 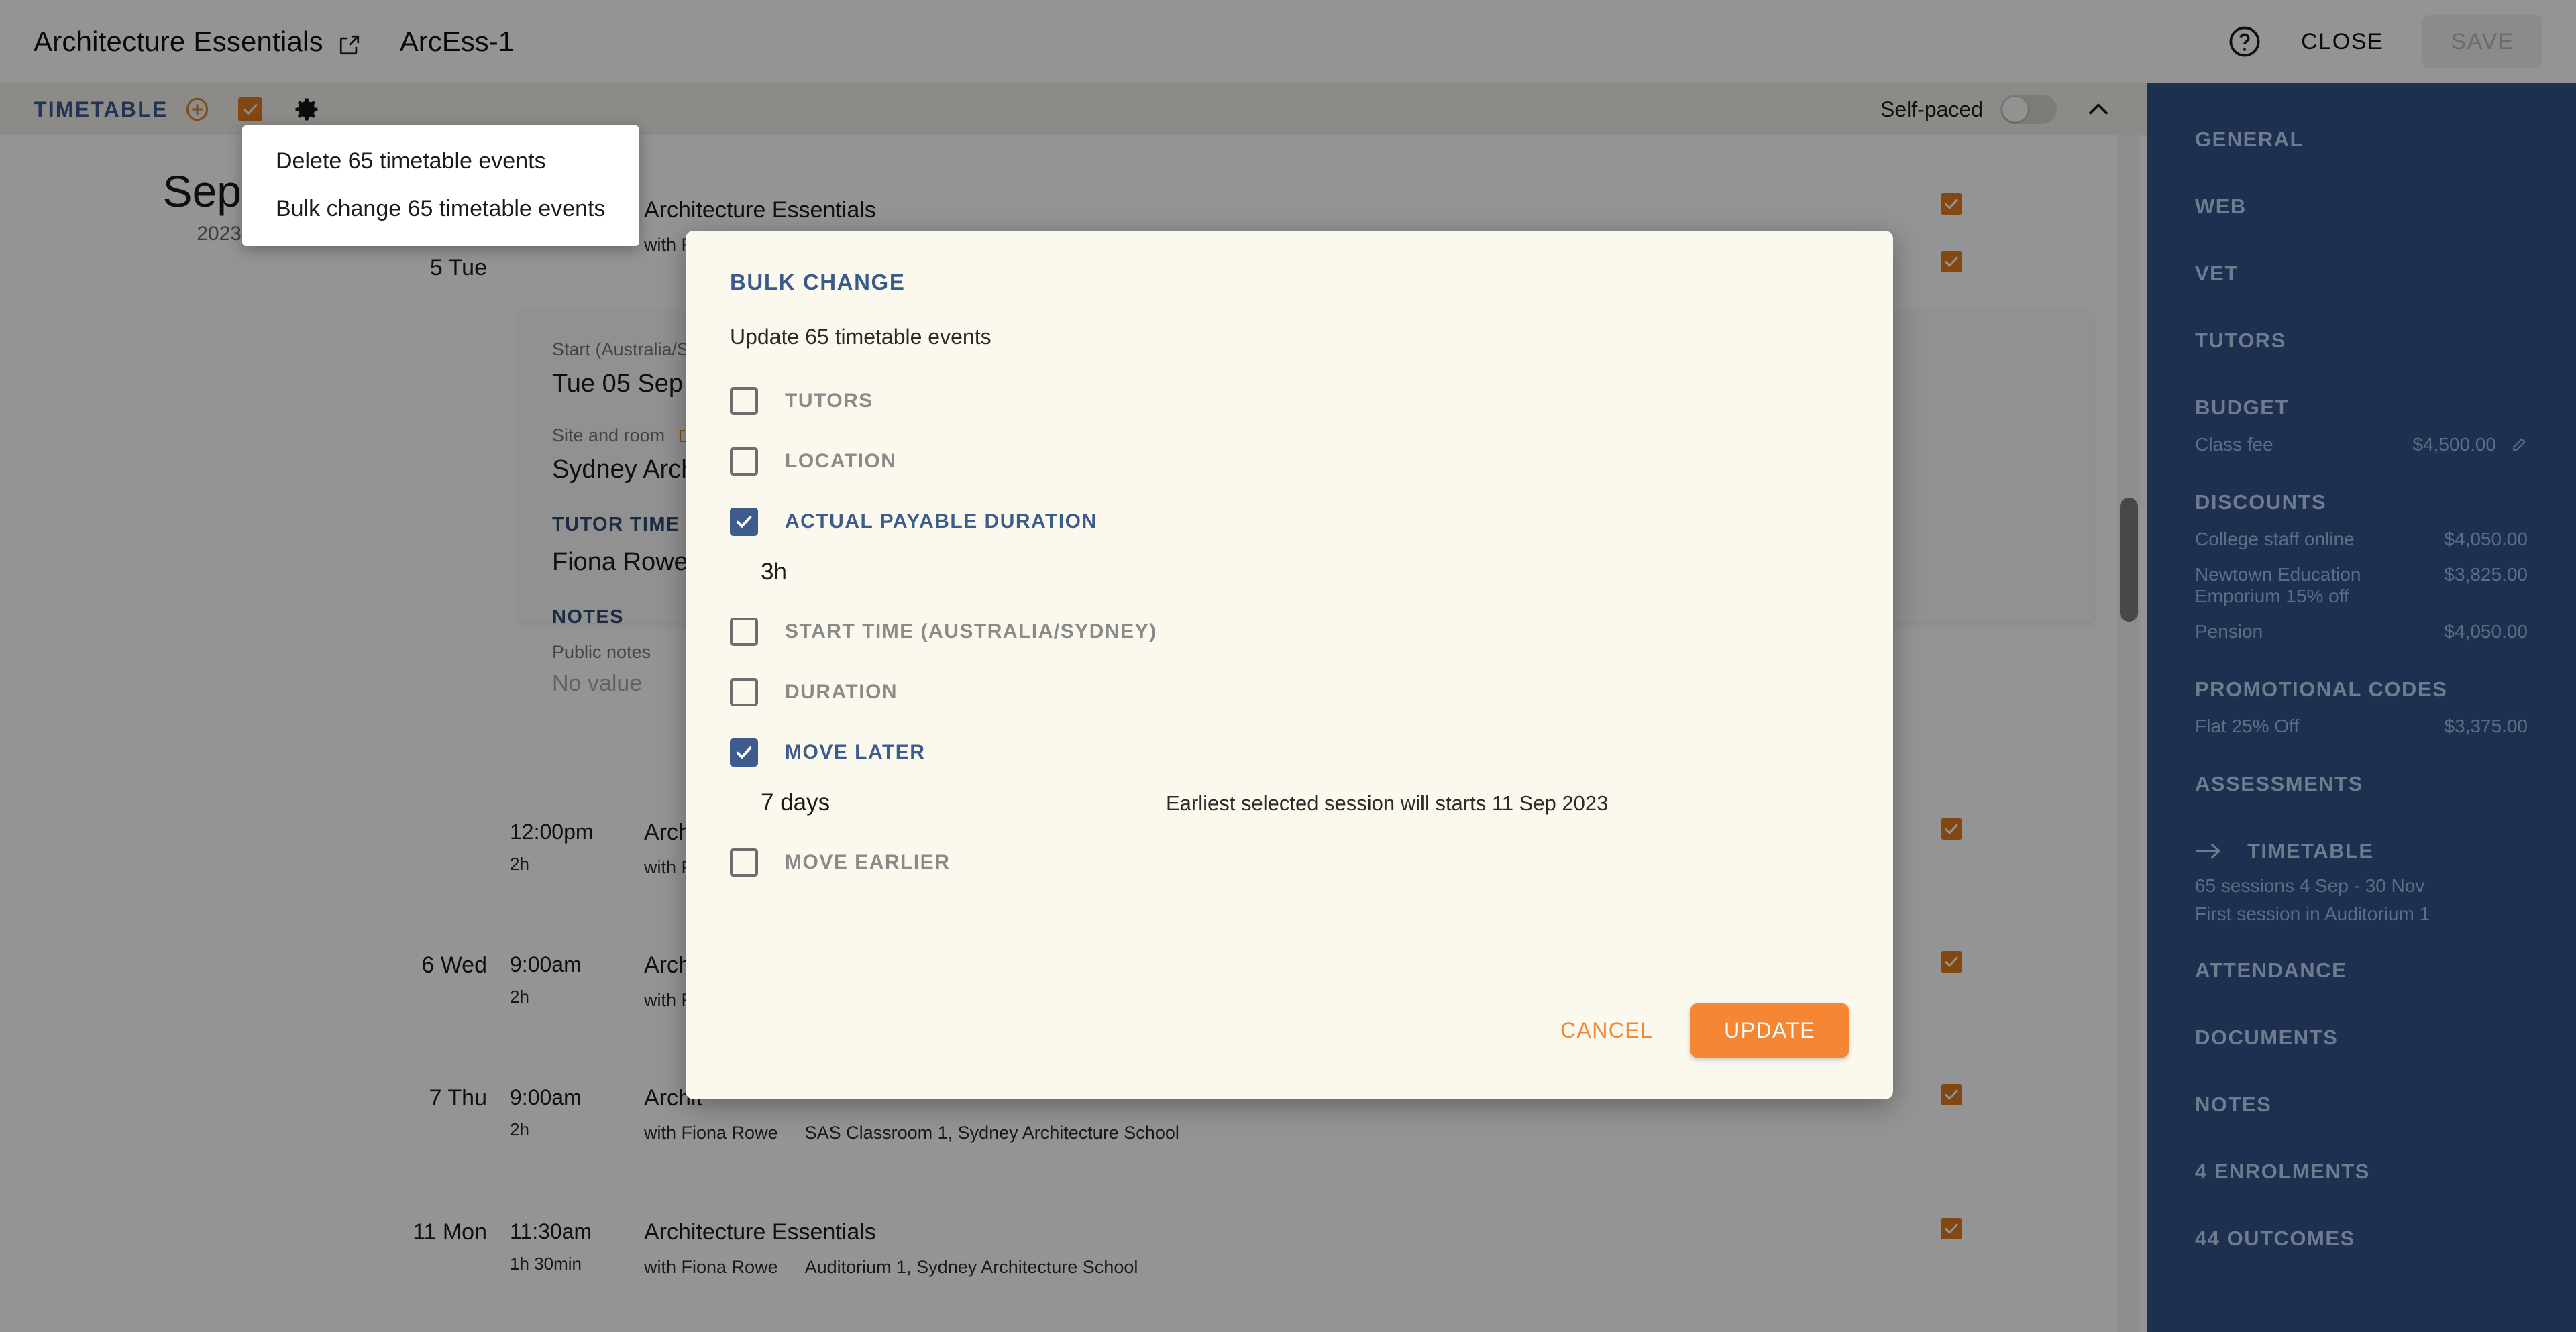 I want to click on scrollbar-track, so click(x=2128, y=733).